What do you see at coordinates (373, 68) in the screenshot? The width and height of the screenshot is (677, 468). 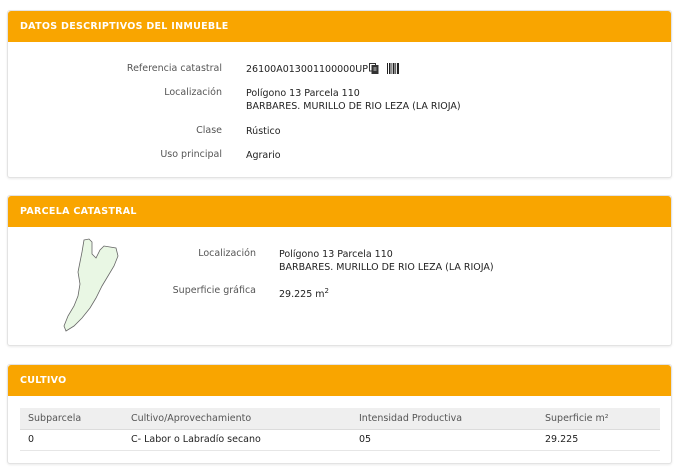 I see `copy-icon` at bounding box center [373, 68].